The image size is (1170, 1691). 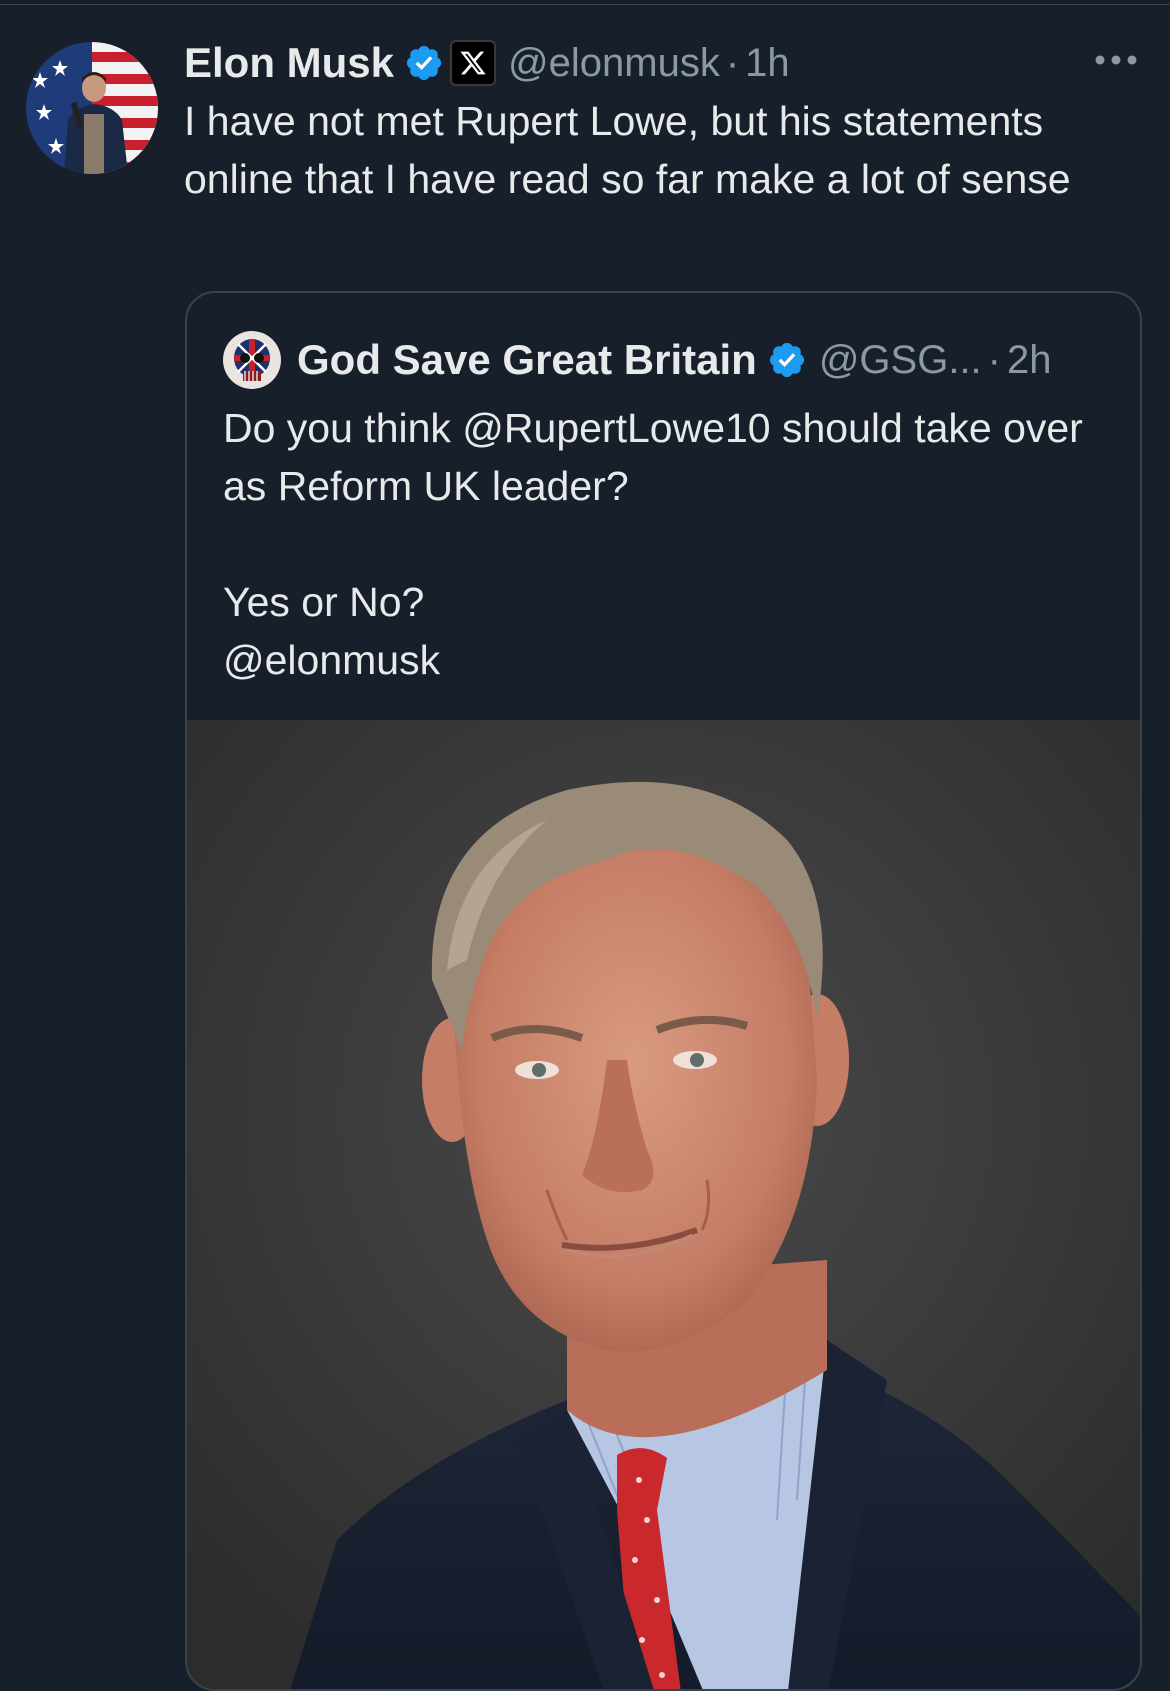 I want to click on quoted-author-avatar, so click(x=252, y=360).